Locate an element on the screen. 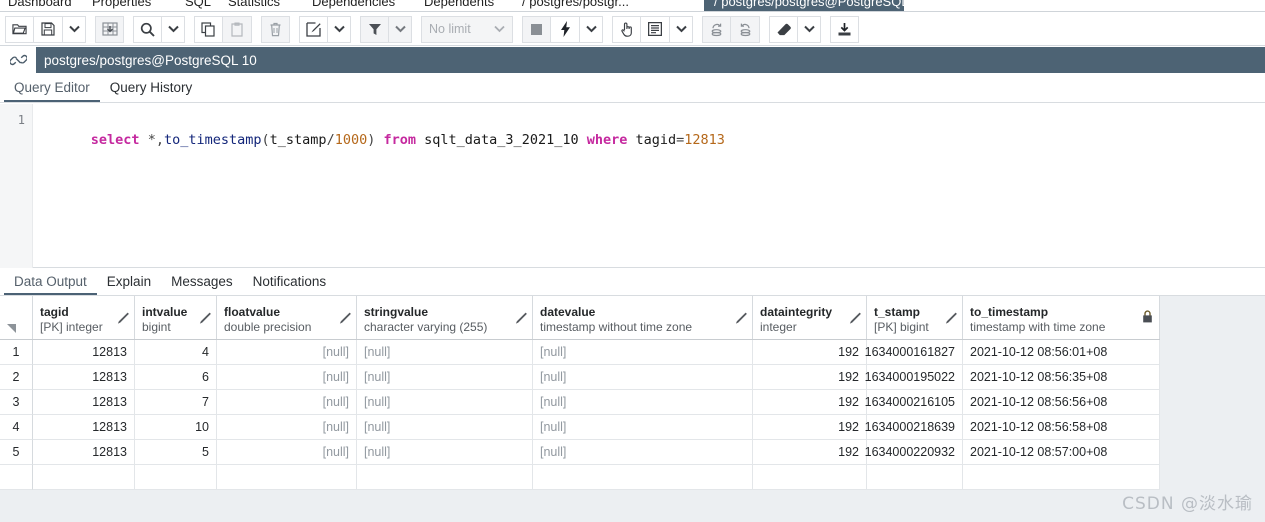 This screenshot has height=522, width=1265. cell-to_timestamp: 2021-10-12 08:56:01+08 is located at coordinates (1061, 352).